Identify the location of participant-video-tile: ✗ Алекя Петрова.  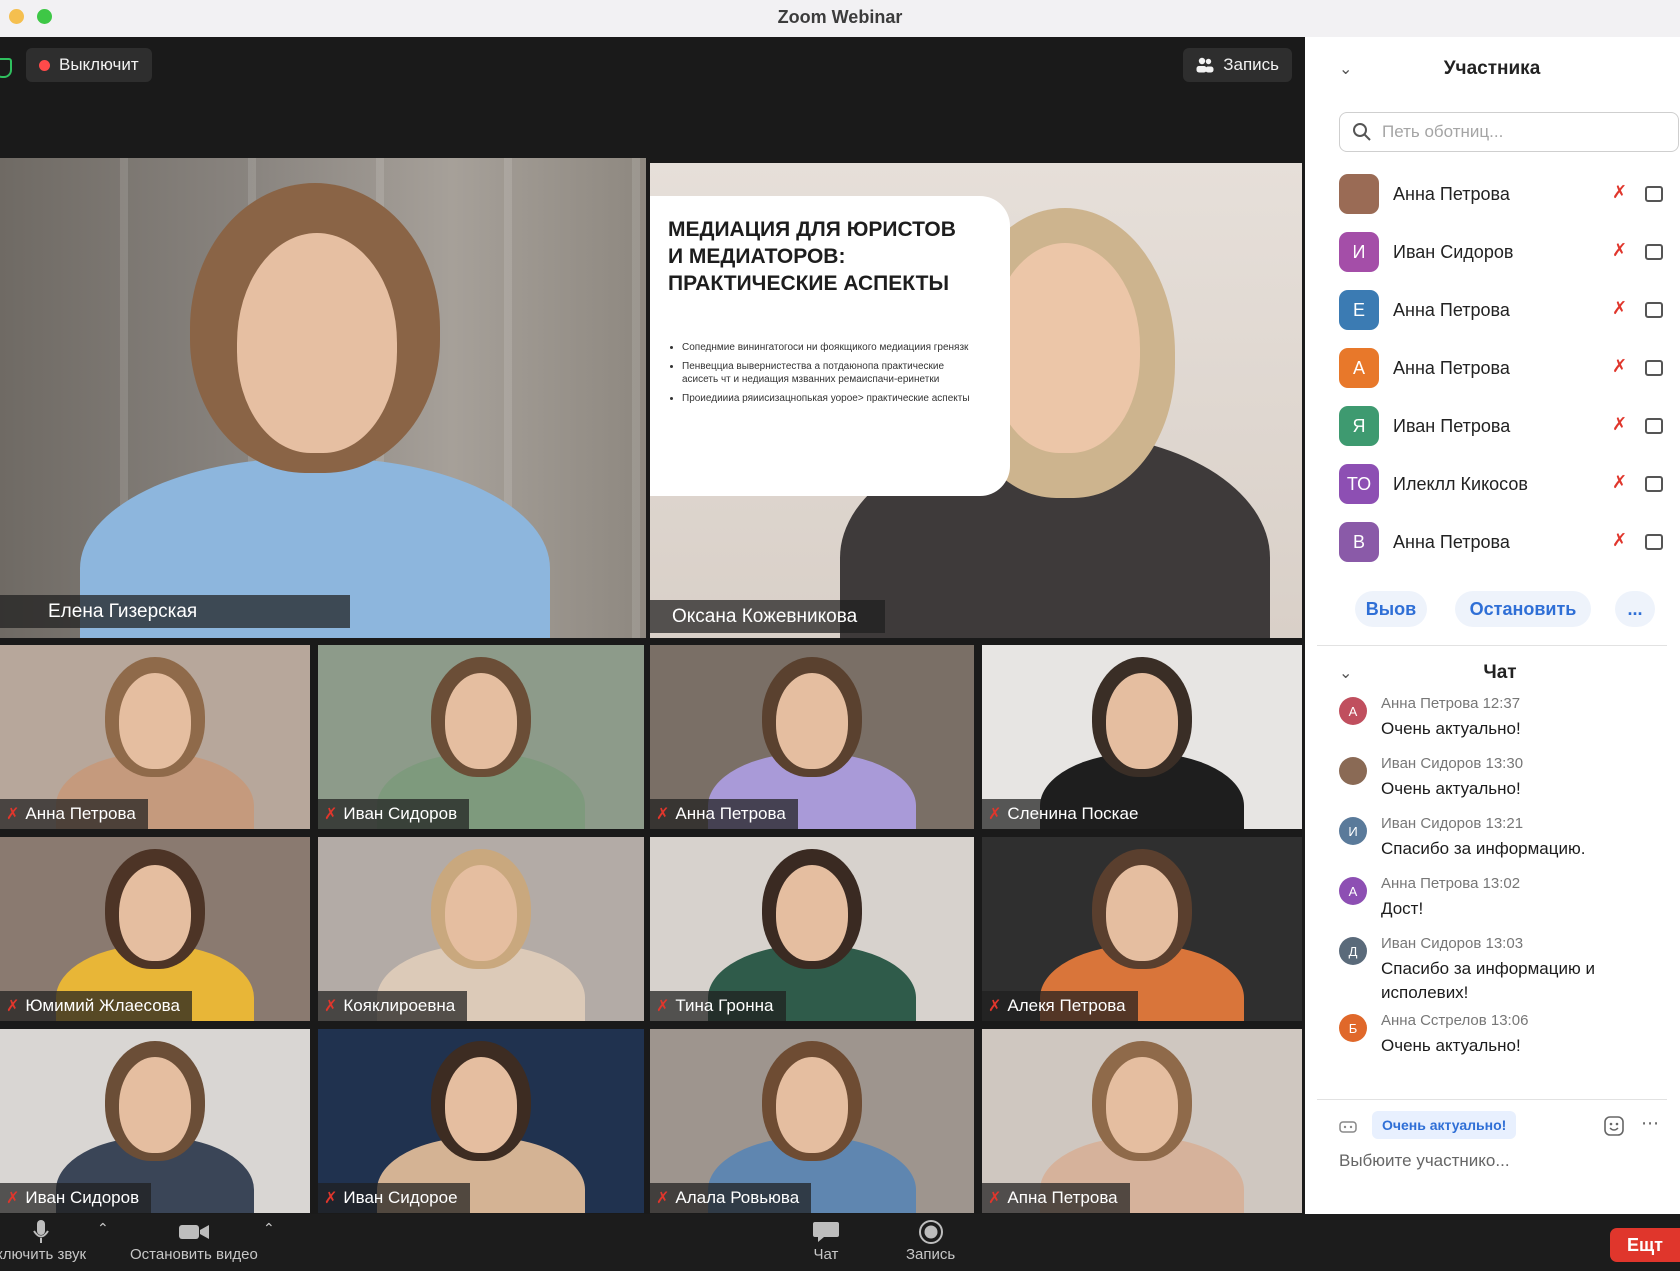
(1142, 929).